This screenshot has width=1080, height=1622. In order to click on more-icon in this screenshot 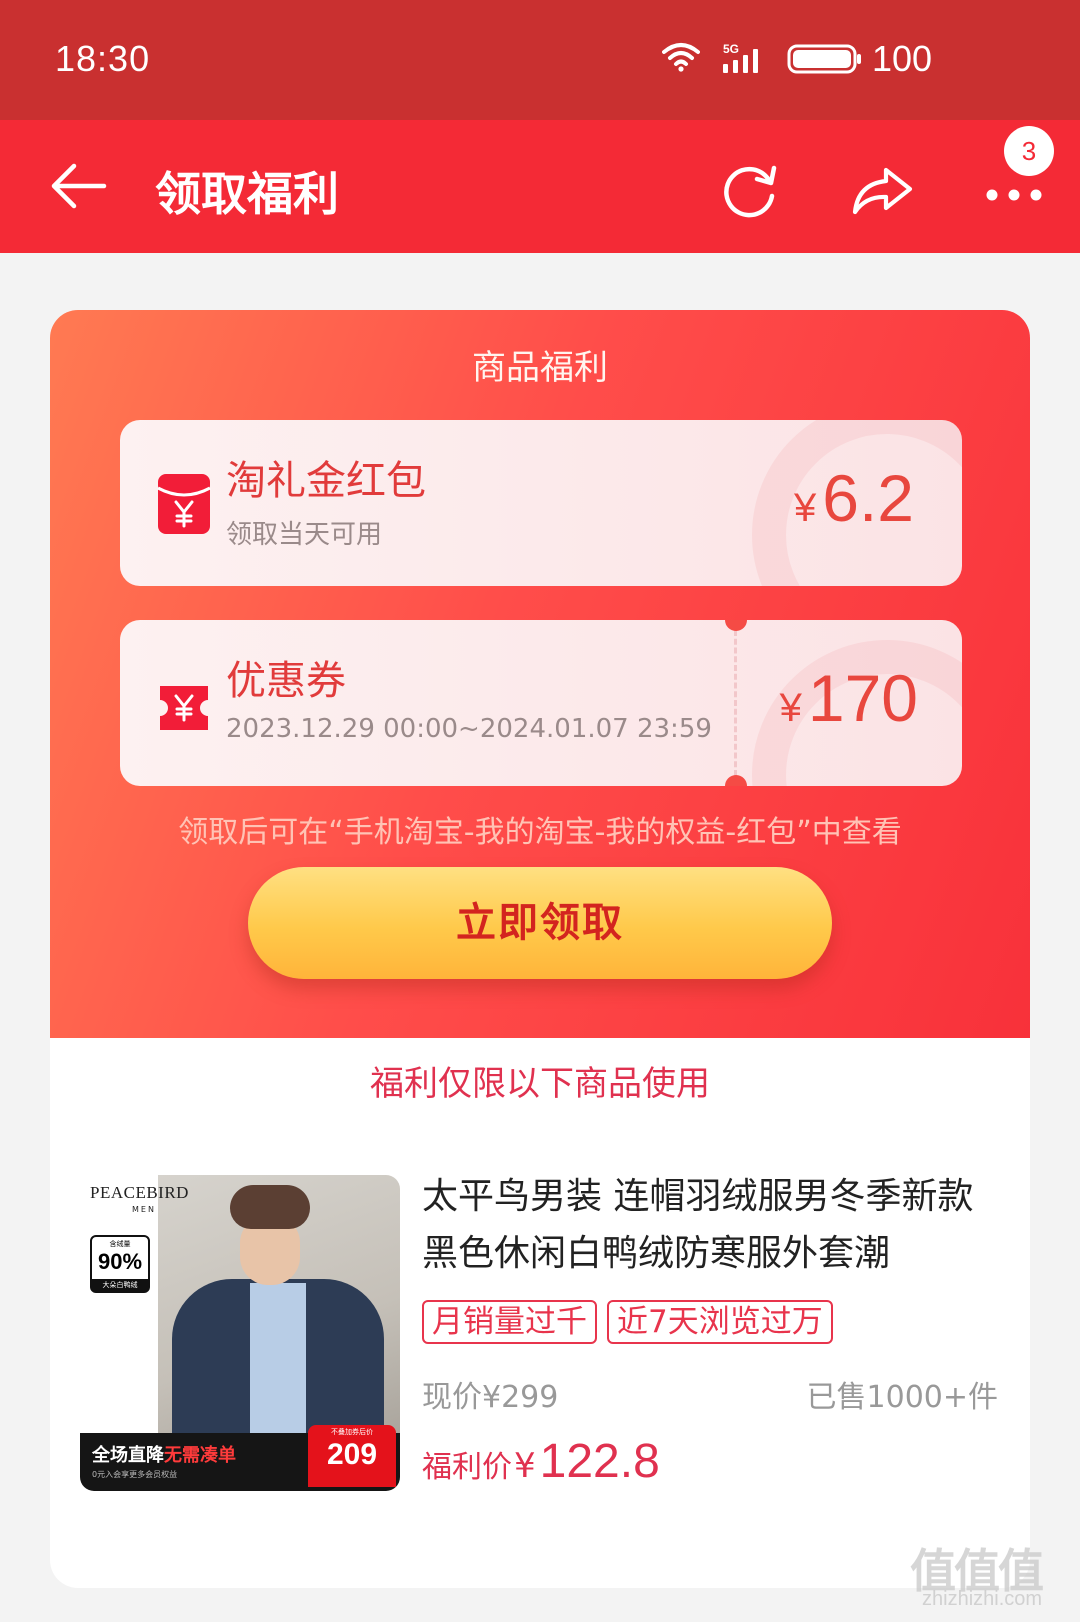, I will do `click(1014, 195)`.